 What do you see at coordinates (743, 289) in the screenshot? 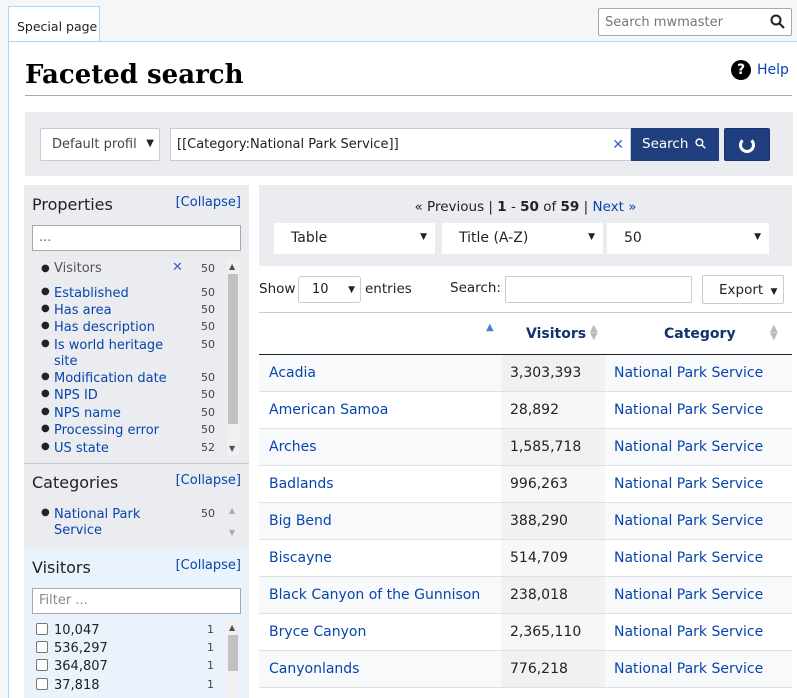
I see `export-button: Export ▼` at bounding box center [743, 289].